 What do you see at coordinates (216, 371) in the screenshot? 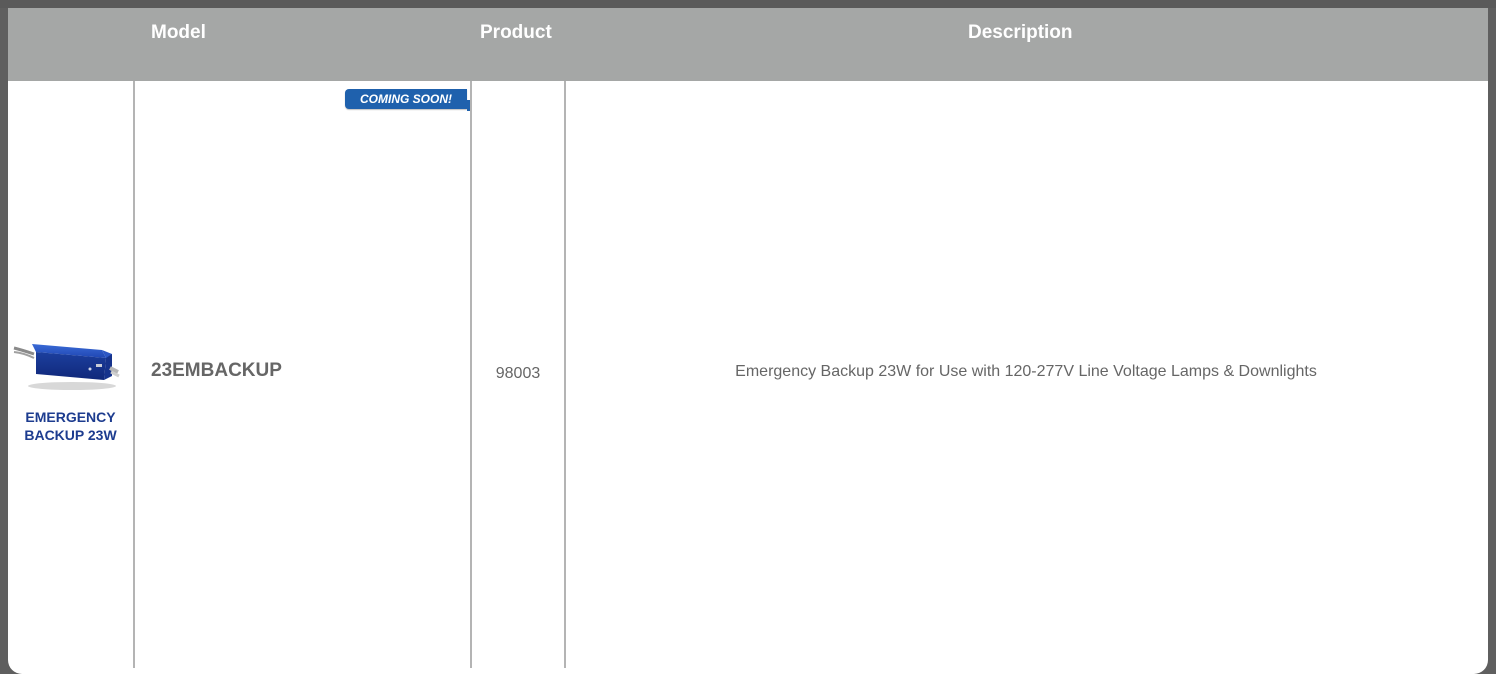
I see `model-cell: 23EMBACKUP` at bounding box center [216, 371].